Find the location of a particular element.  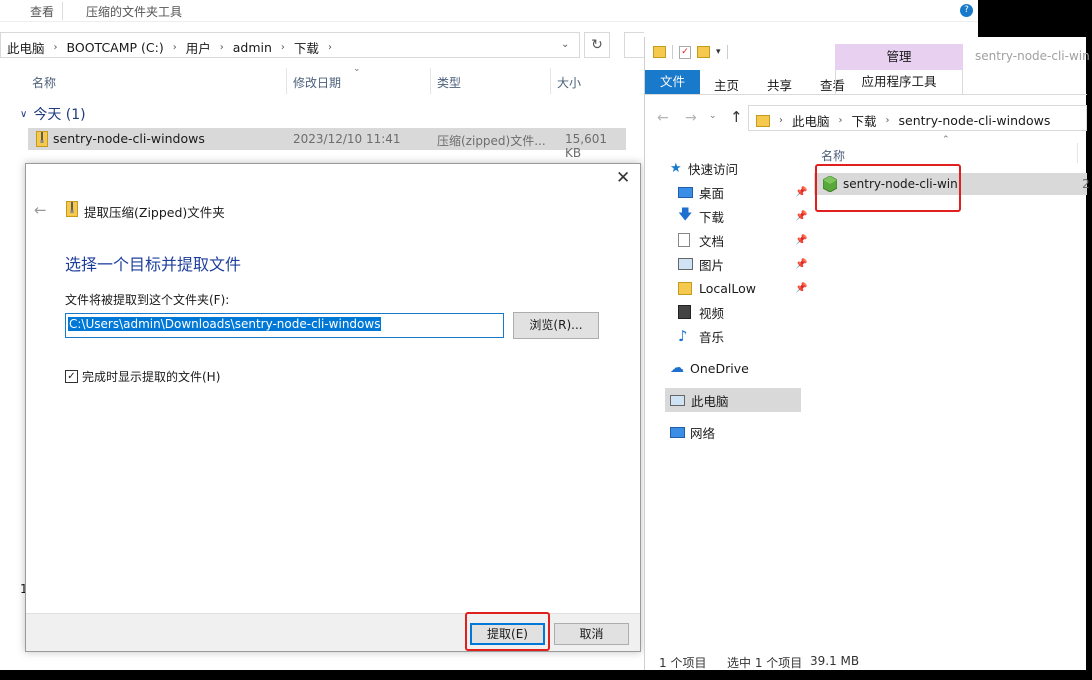

collapse-chevron-icon: ∨ is located at coordinates (23, 114).